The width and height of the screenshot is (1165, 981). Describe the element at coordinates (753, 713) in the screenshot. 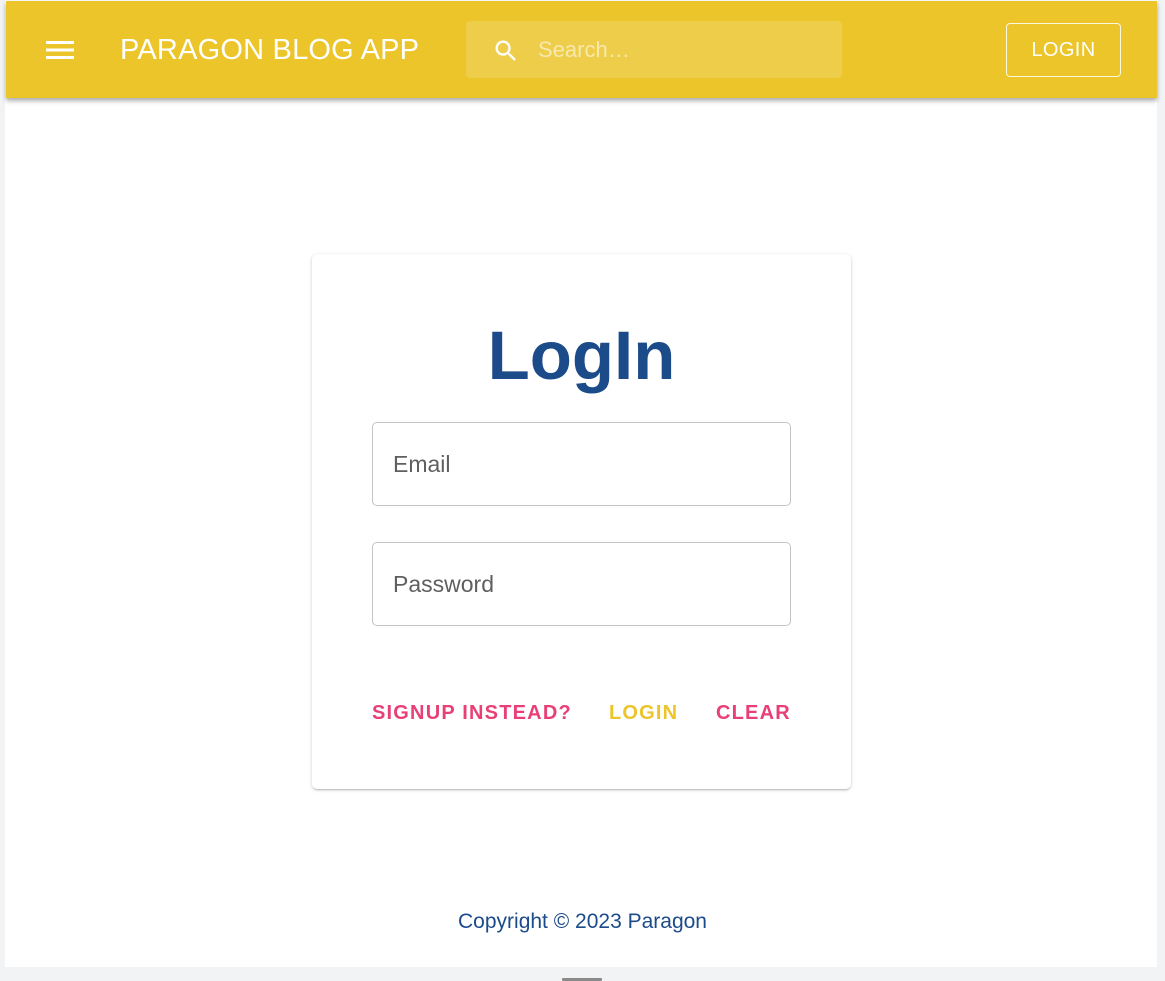

I see `clear-button: CLEAR` at that location.